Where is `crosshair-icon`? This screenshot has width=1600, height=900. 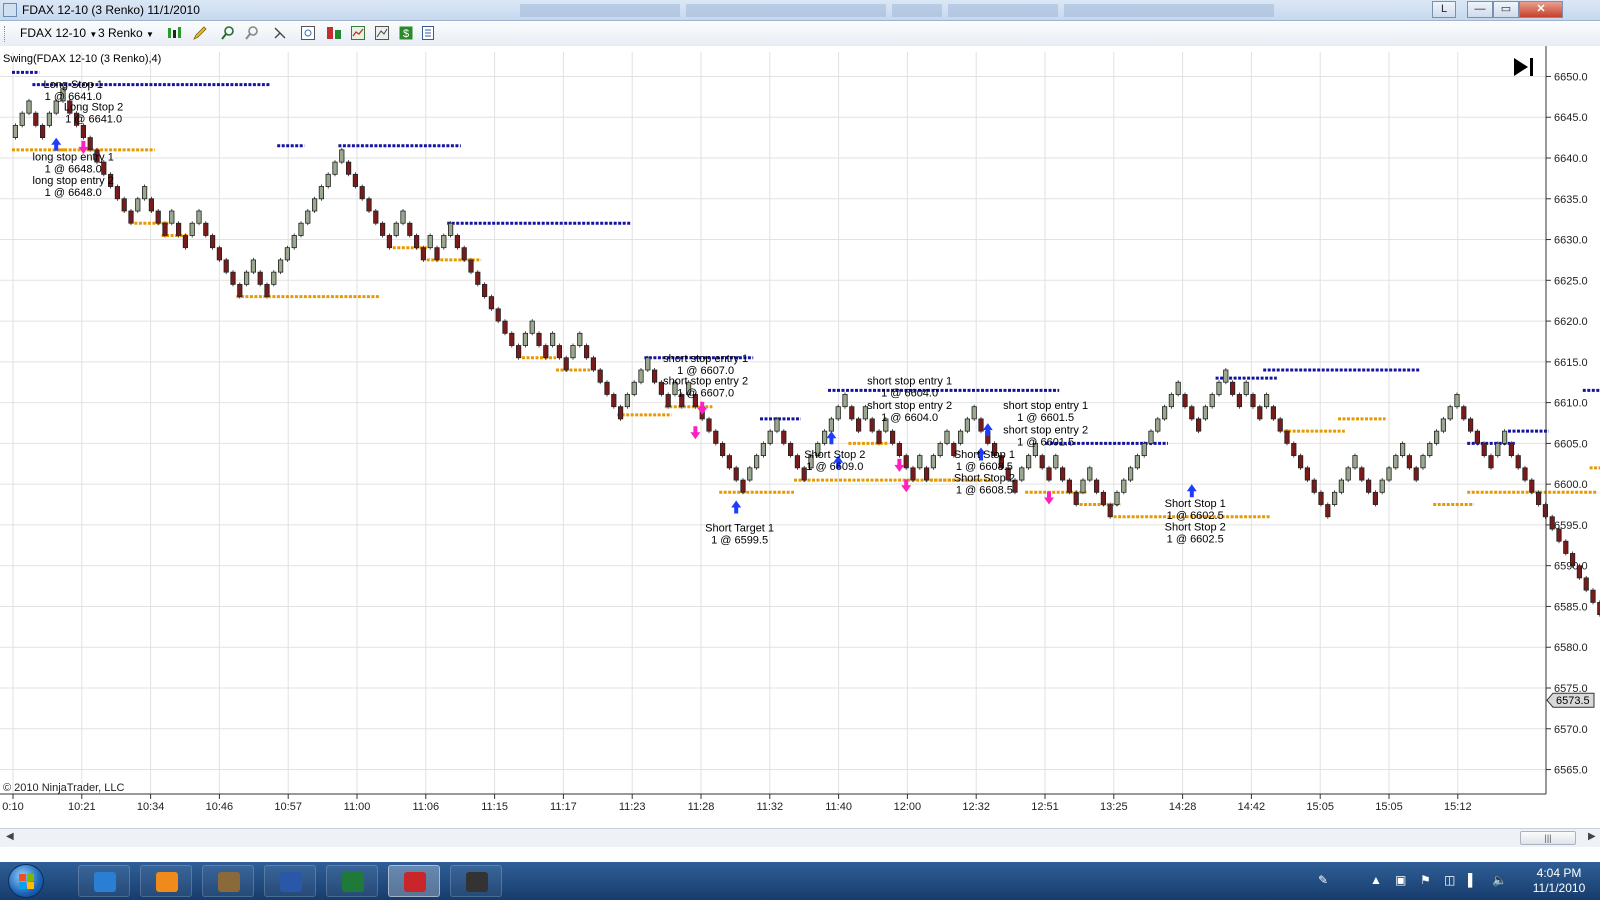
crosshair-icon is located at coordinates (280, 33).